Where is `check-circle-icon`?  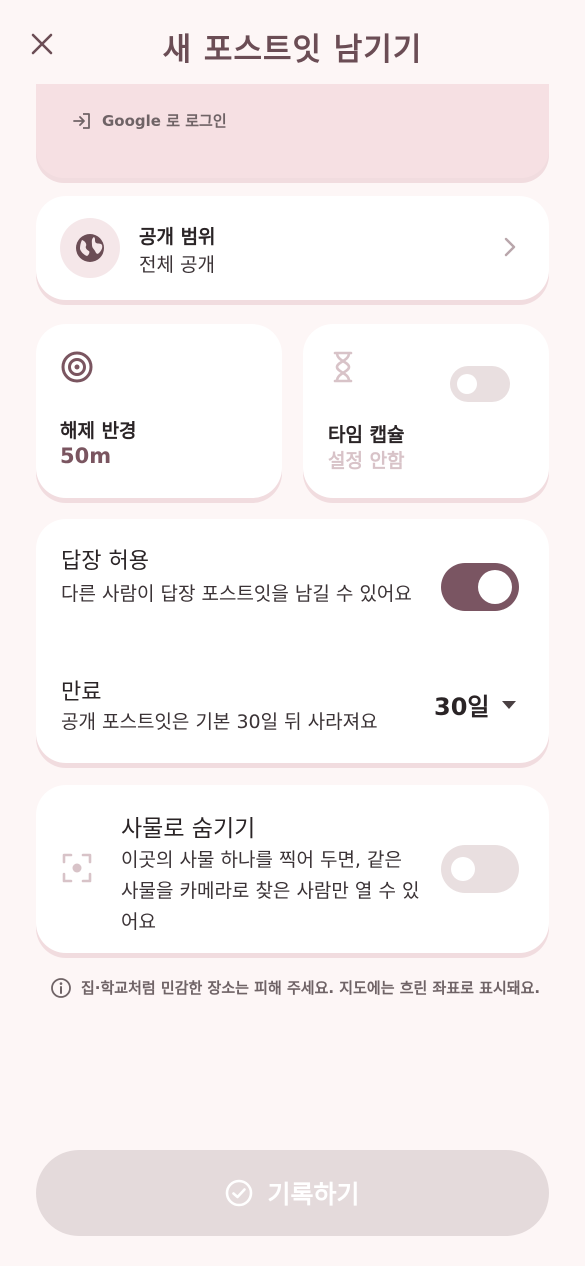
check-circle-icon is located at coordinates (239, 1193).